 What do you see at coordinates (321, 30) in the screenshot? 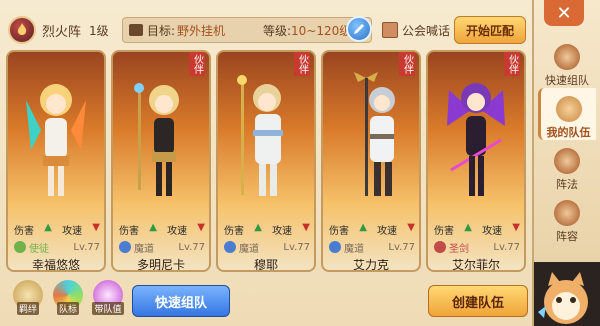
I see `level-value: 10~120级` at bounding box center [321, 30].